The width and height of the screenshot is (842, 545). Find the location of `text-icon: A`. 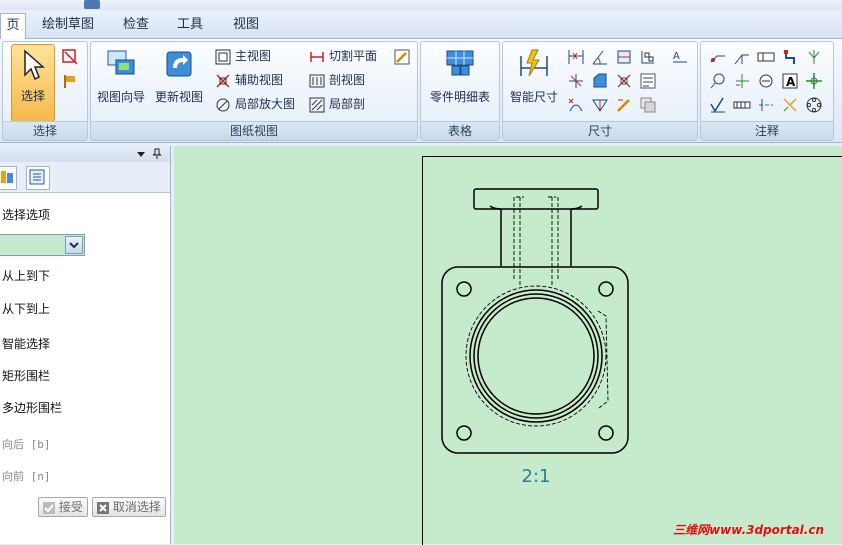

text-icon: A is located at coordinates (790, 81).